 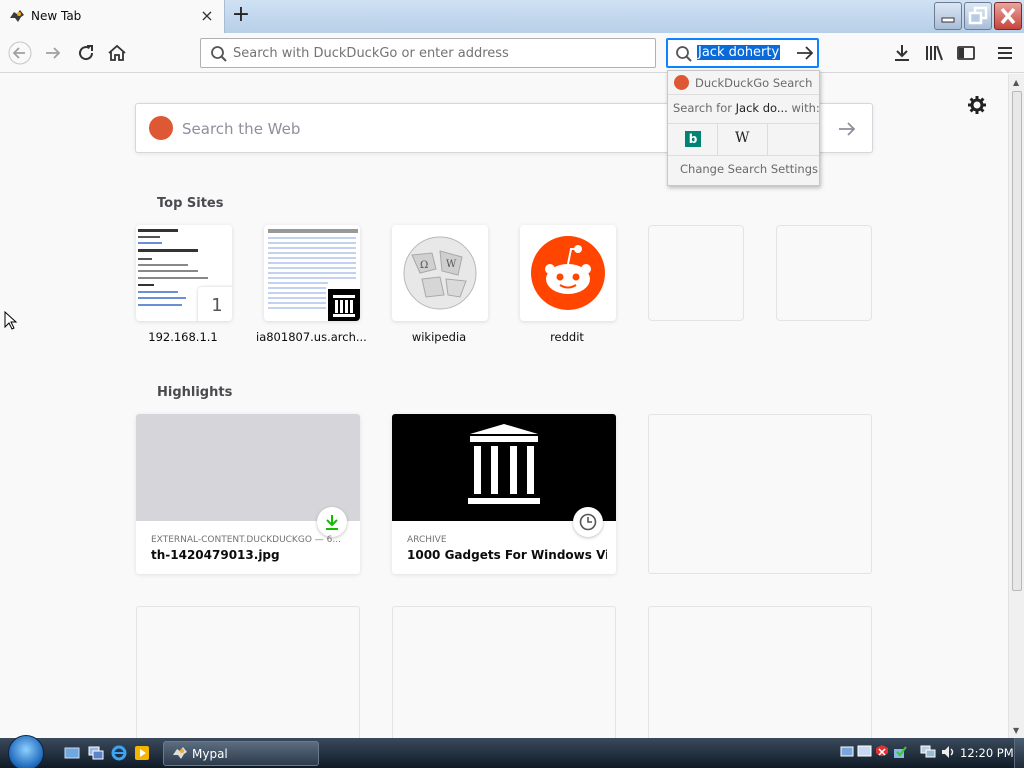 I want to click on top-sites-title: Top Sites, so click(x=190, y=203).